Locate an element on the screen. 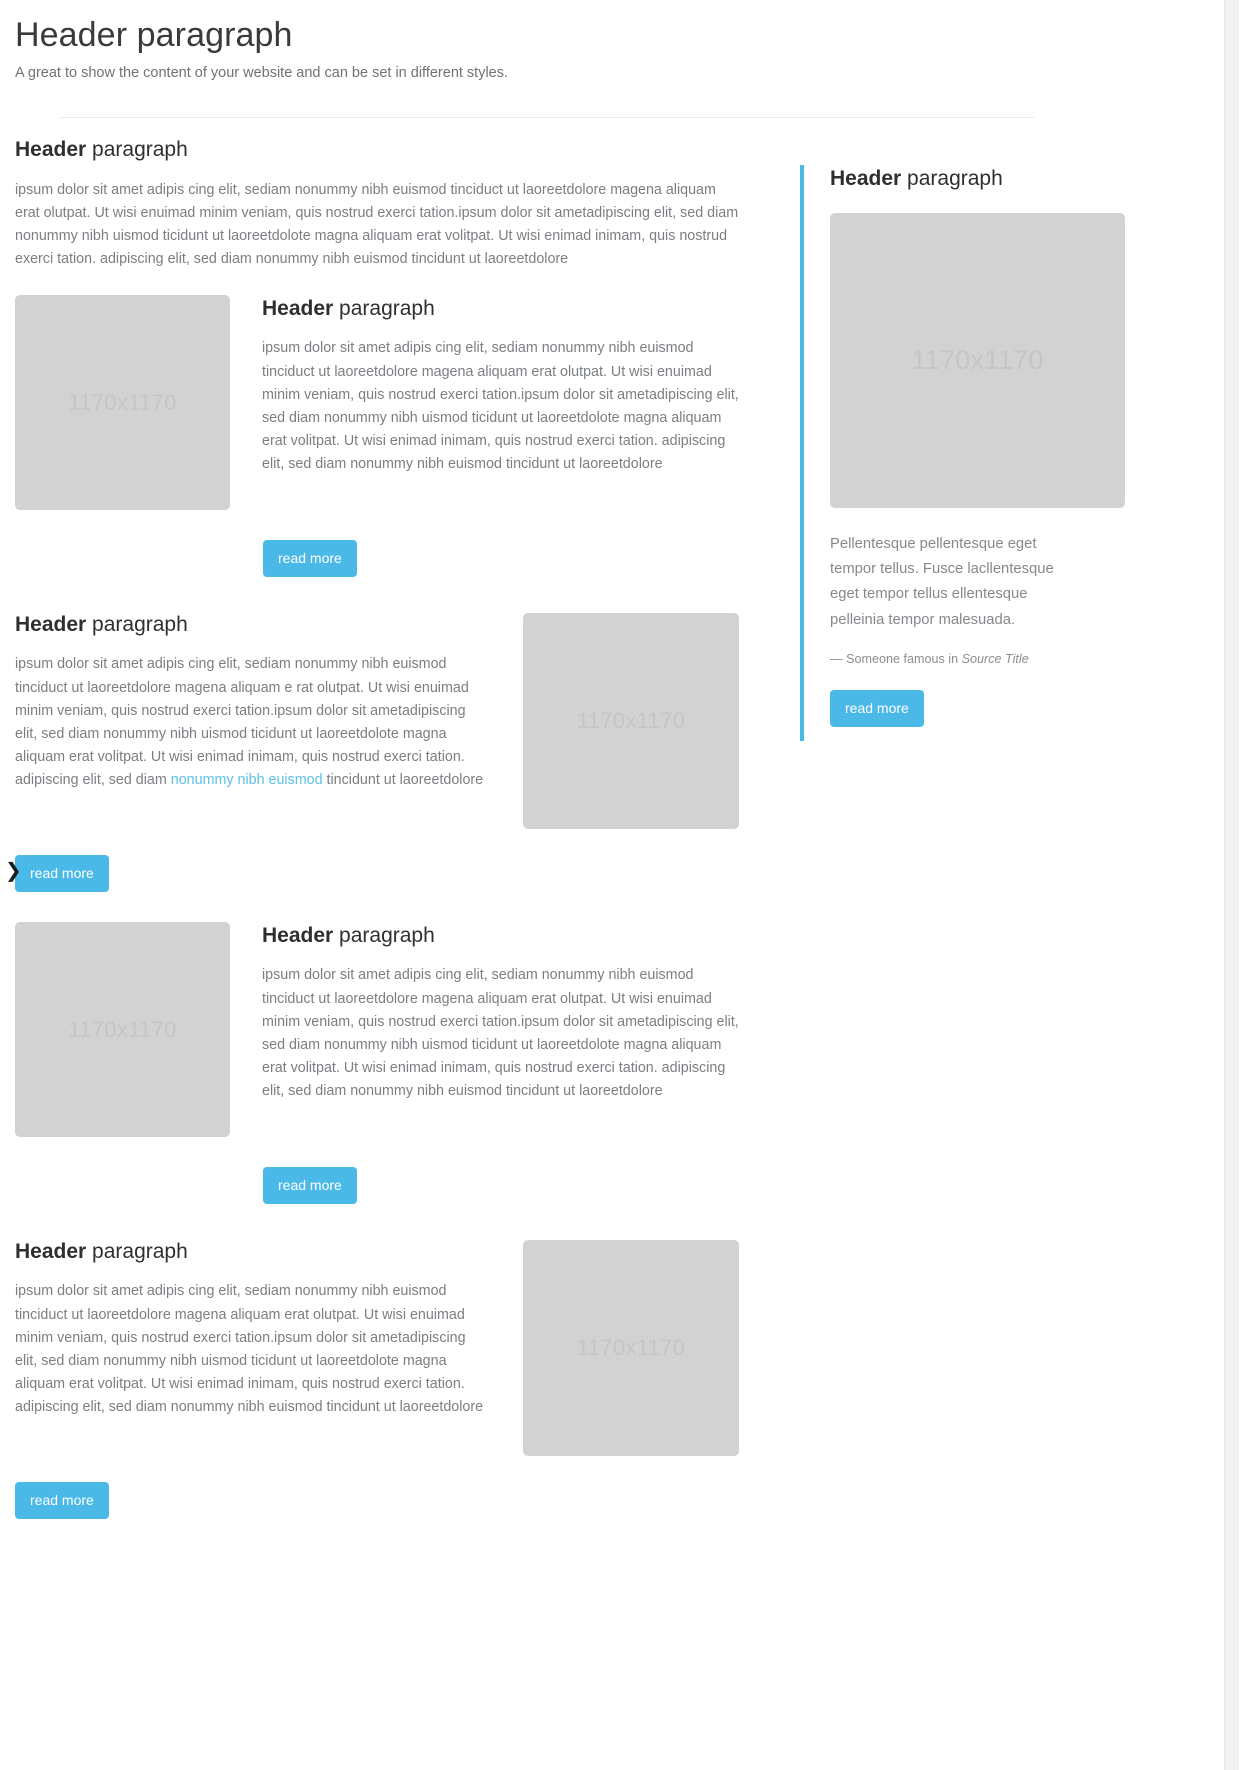 The image size is (1254, 1770). read-more-button-1: read more is located at coordinates (310, 559).